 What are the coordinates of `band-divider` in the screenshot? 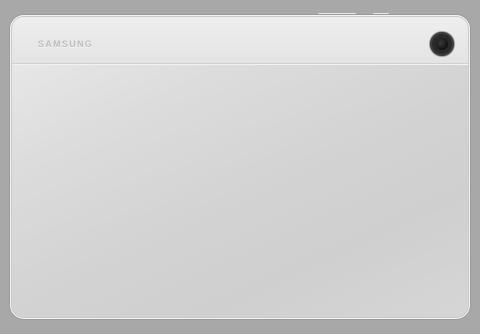 It's located at (240, 64).